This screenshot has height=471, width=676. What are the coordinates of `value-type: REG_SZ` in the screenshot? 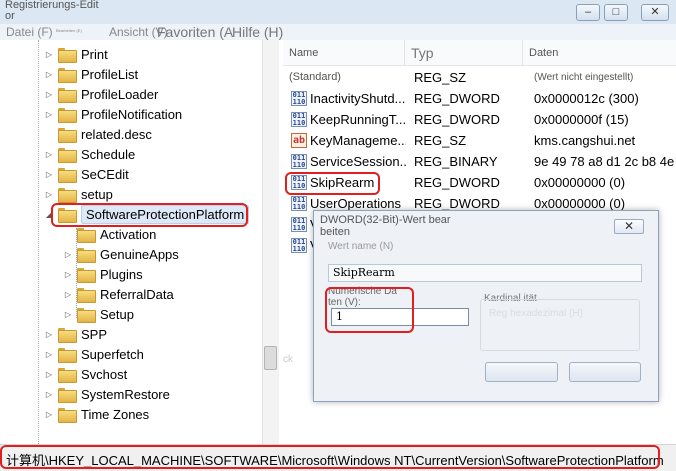 It's located at (440, 140).